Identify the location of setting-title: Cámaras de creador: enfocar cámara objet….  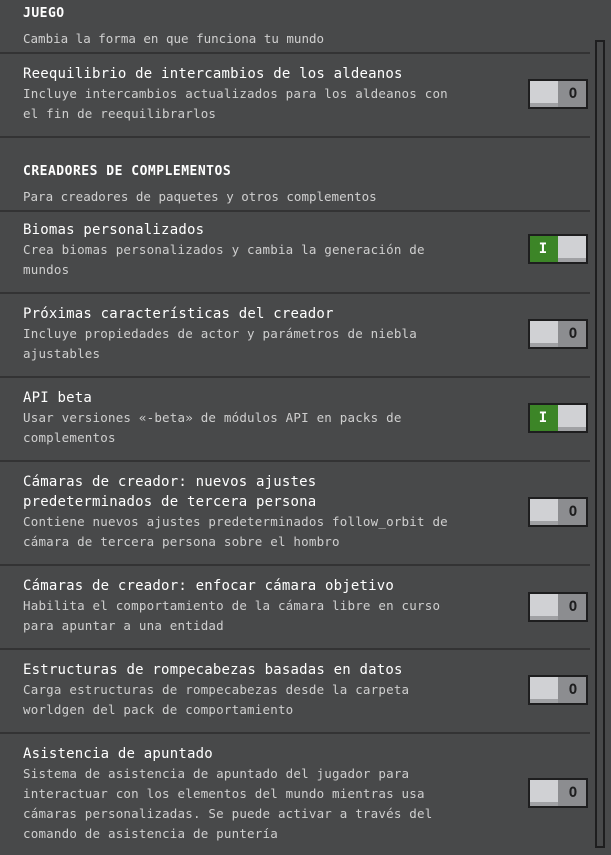
(209, 586).